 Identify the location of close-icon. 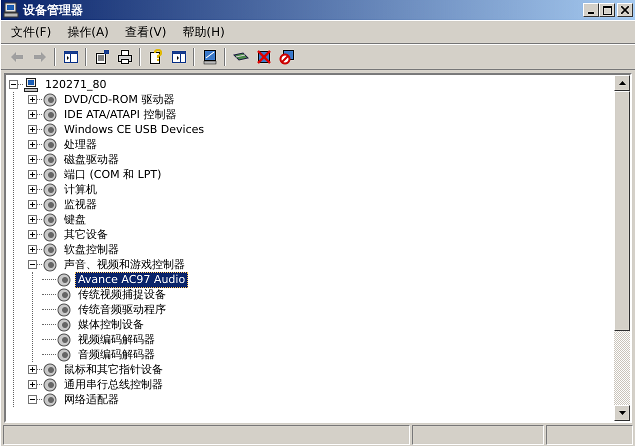
(625, 10).